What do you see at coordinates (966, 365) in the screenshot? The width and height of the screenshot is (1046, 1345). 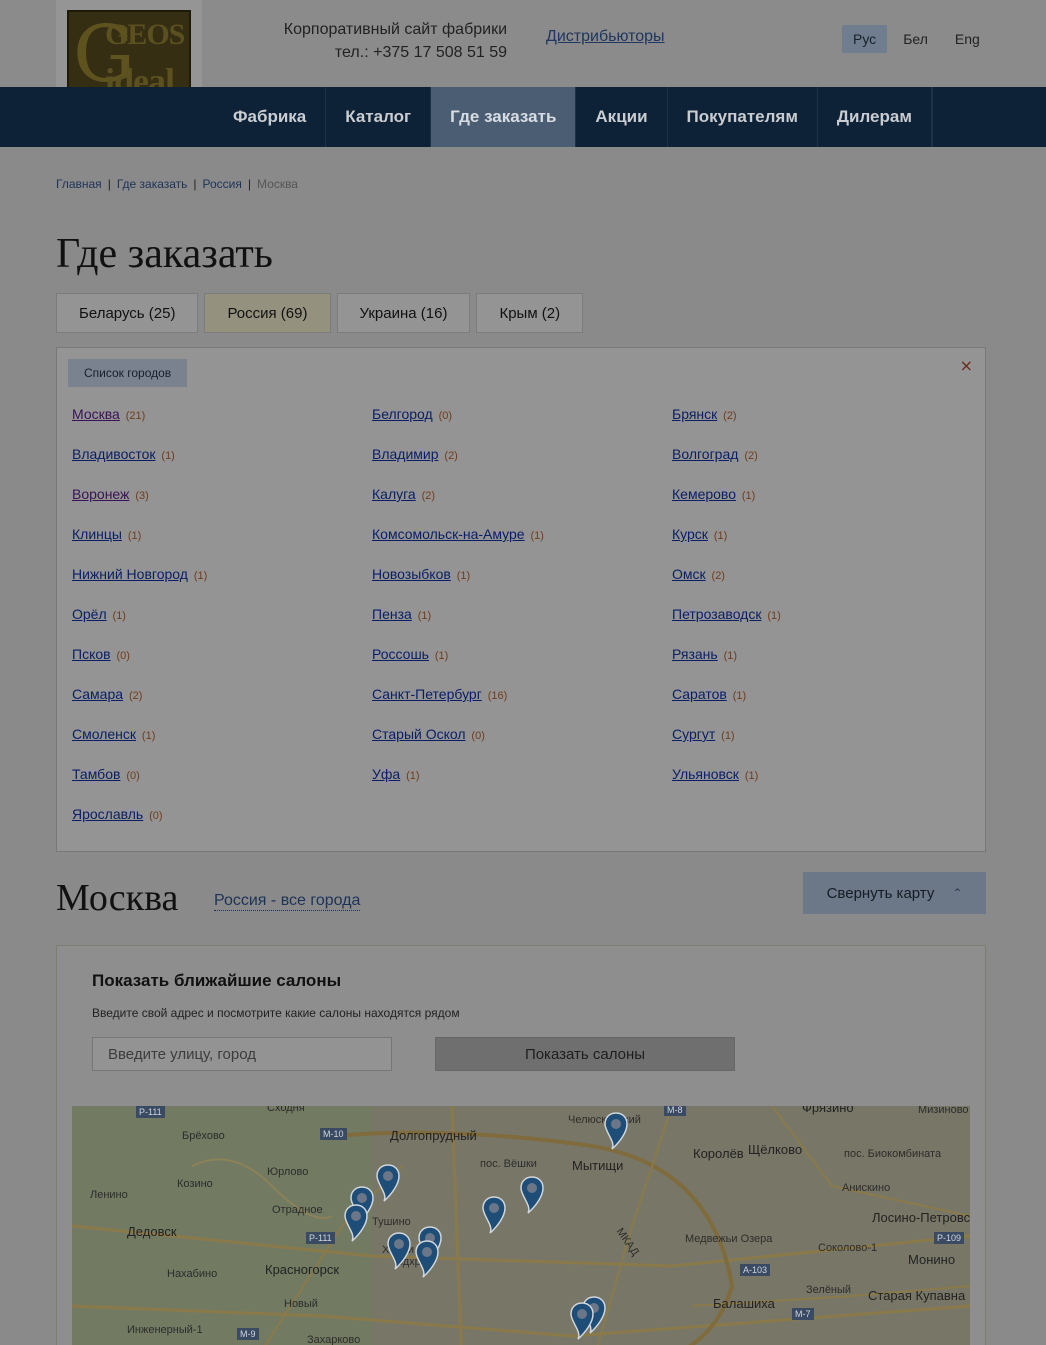 I see `close-icon: ×` at bounding box center [966, 365].